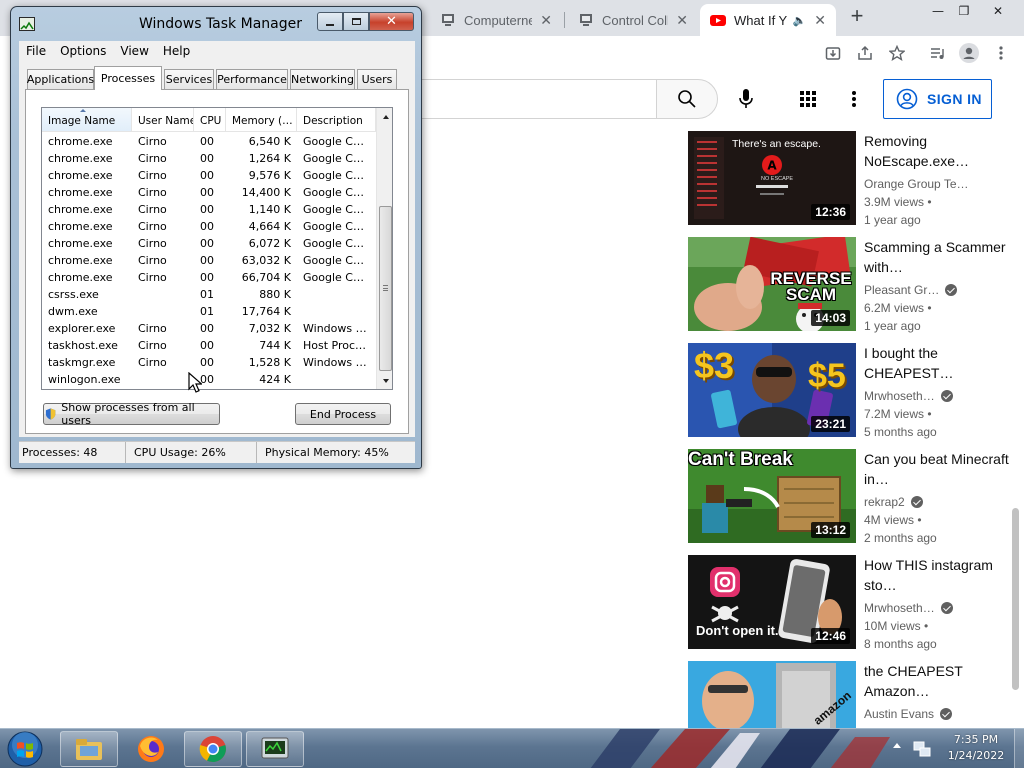 The width and height of the screenshot is (1024, 768). I want to click on video-thumbnail: $3 $5 23:21, so click(772, 390).